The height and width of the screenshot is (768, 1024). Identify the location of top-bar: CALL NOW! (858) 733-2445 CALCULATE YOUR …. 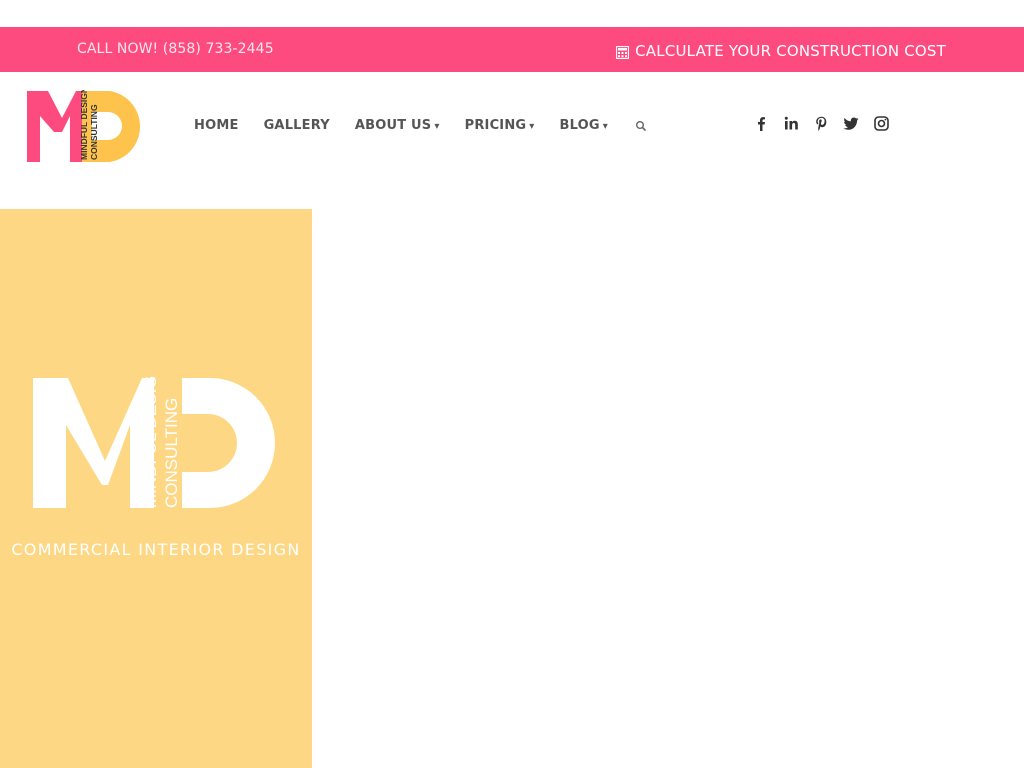
(512, 49).